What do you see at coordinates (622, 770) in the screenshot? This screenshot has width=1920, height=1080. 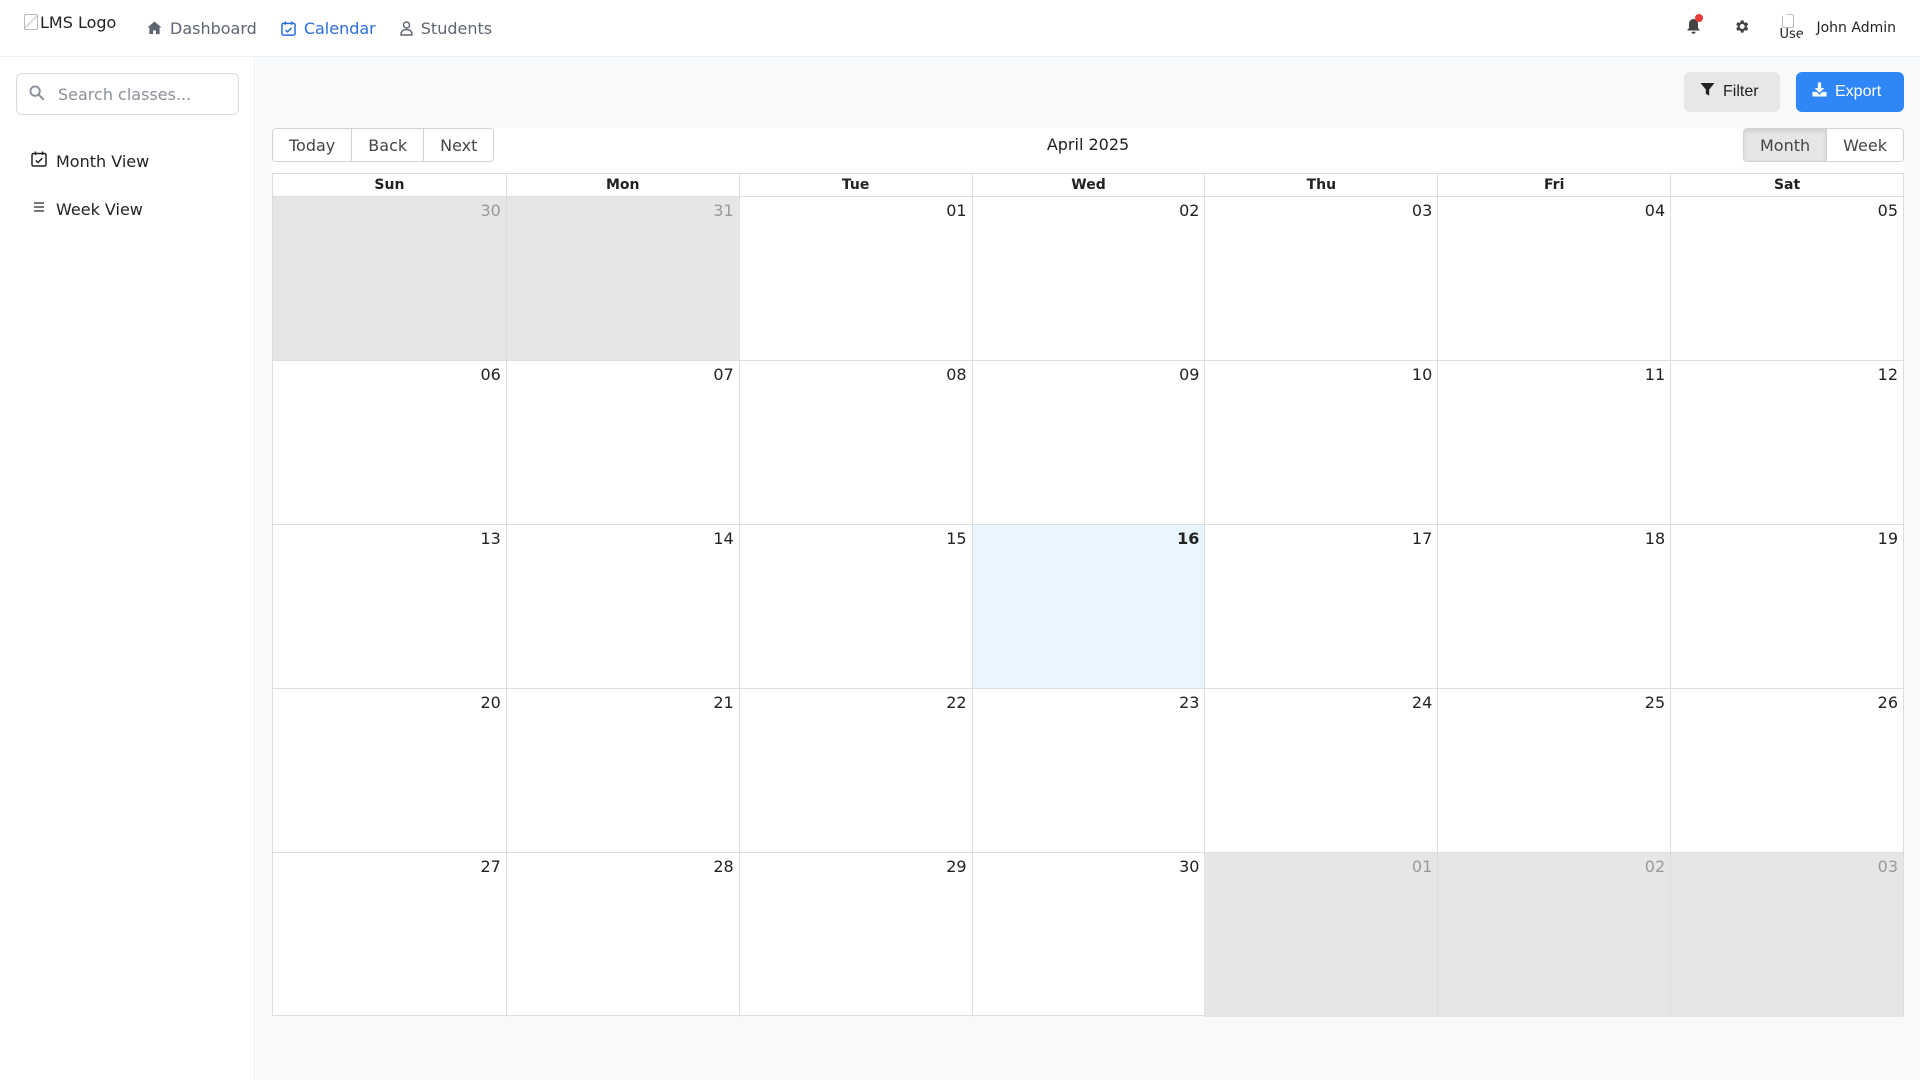 I see `day-cell: 21` at bounding box center [622, 770].